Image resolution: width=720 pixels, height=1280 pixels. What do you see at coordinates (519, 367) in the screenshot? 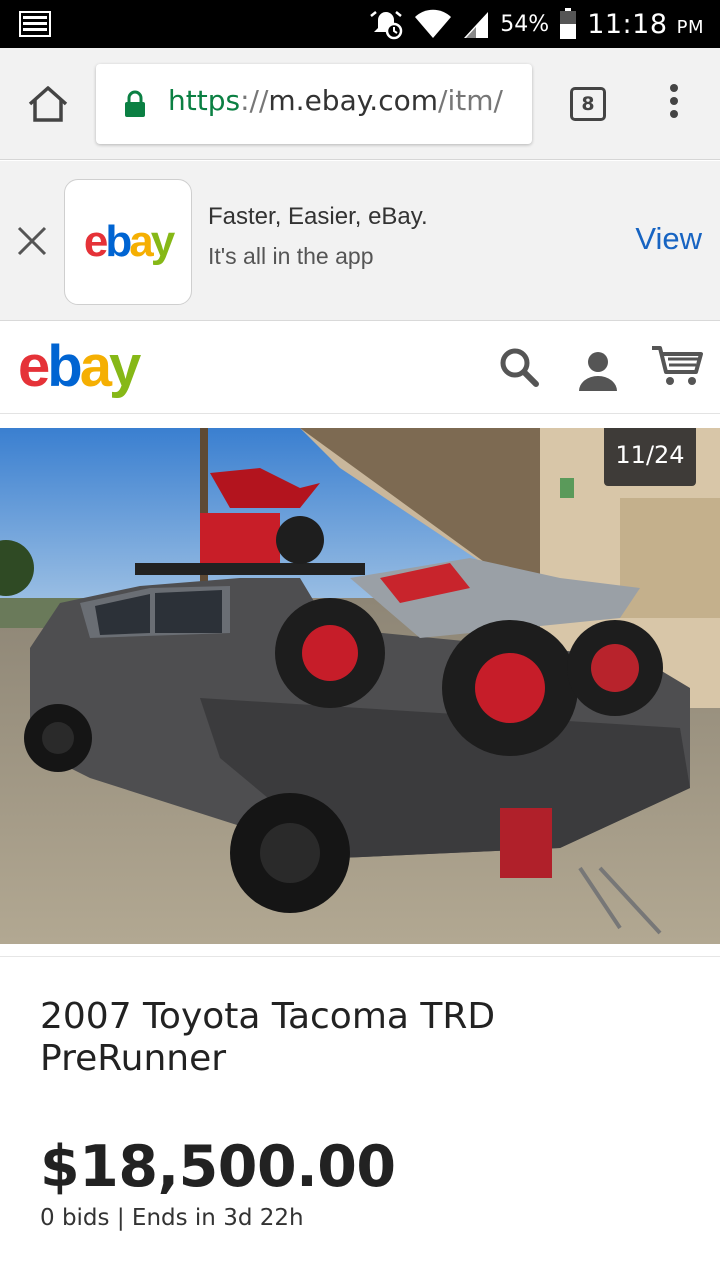
I see `search-icon` at bounding box center [519, 367].